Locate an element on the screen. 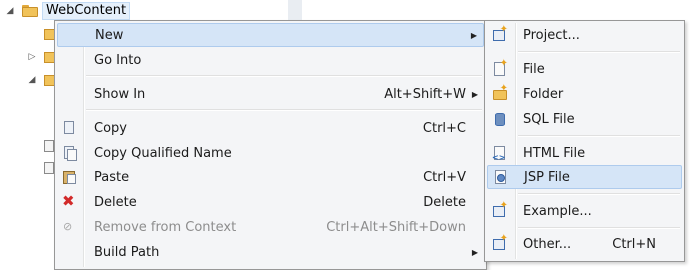 Image resolution: width=693 pixels, height=270 pixels. other-wizard-icon: ✦ is located at coordinates (500, 243).